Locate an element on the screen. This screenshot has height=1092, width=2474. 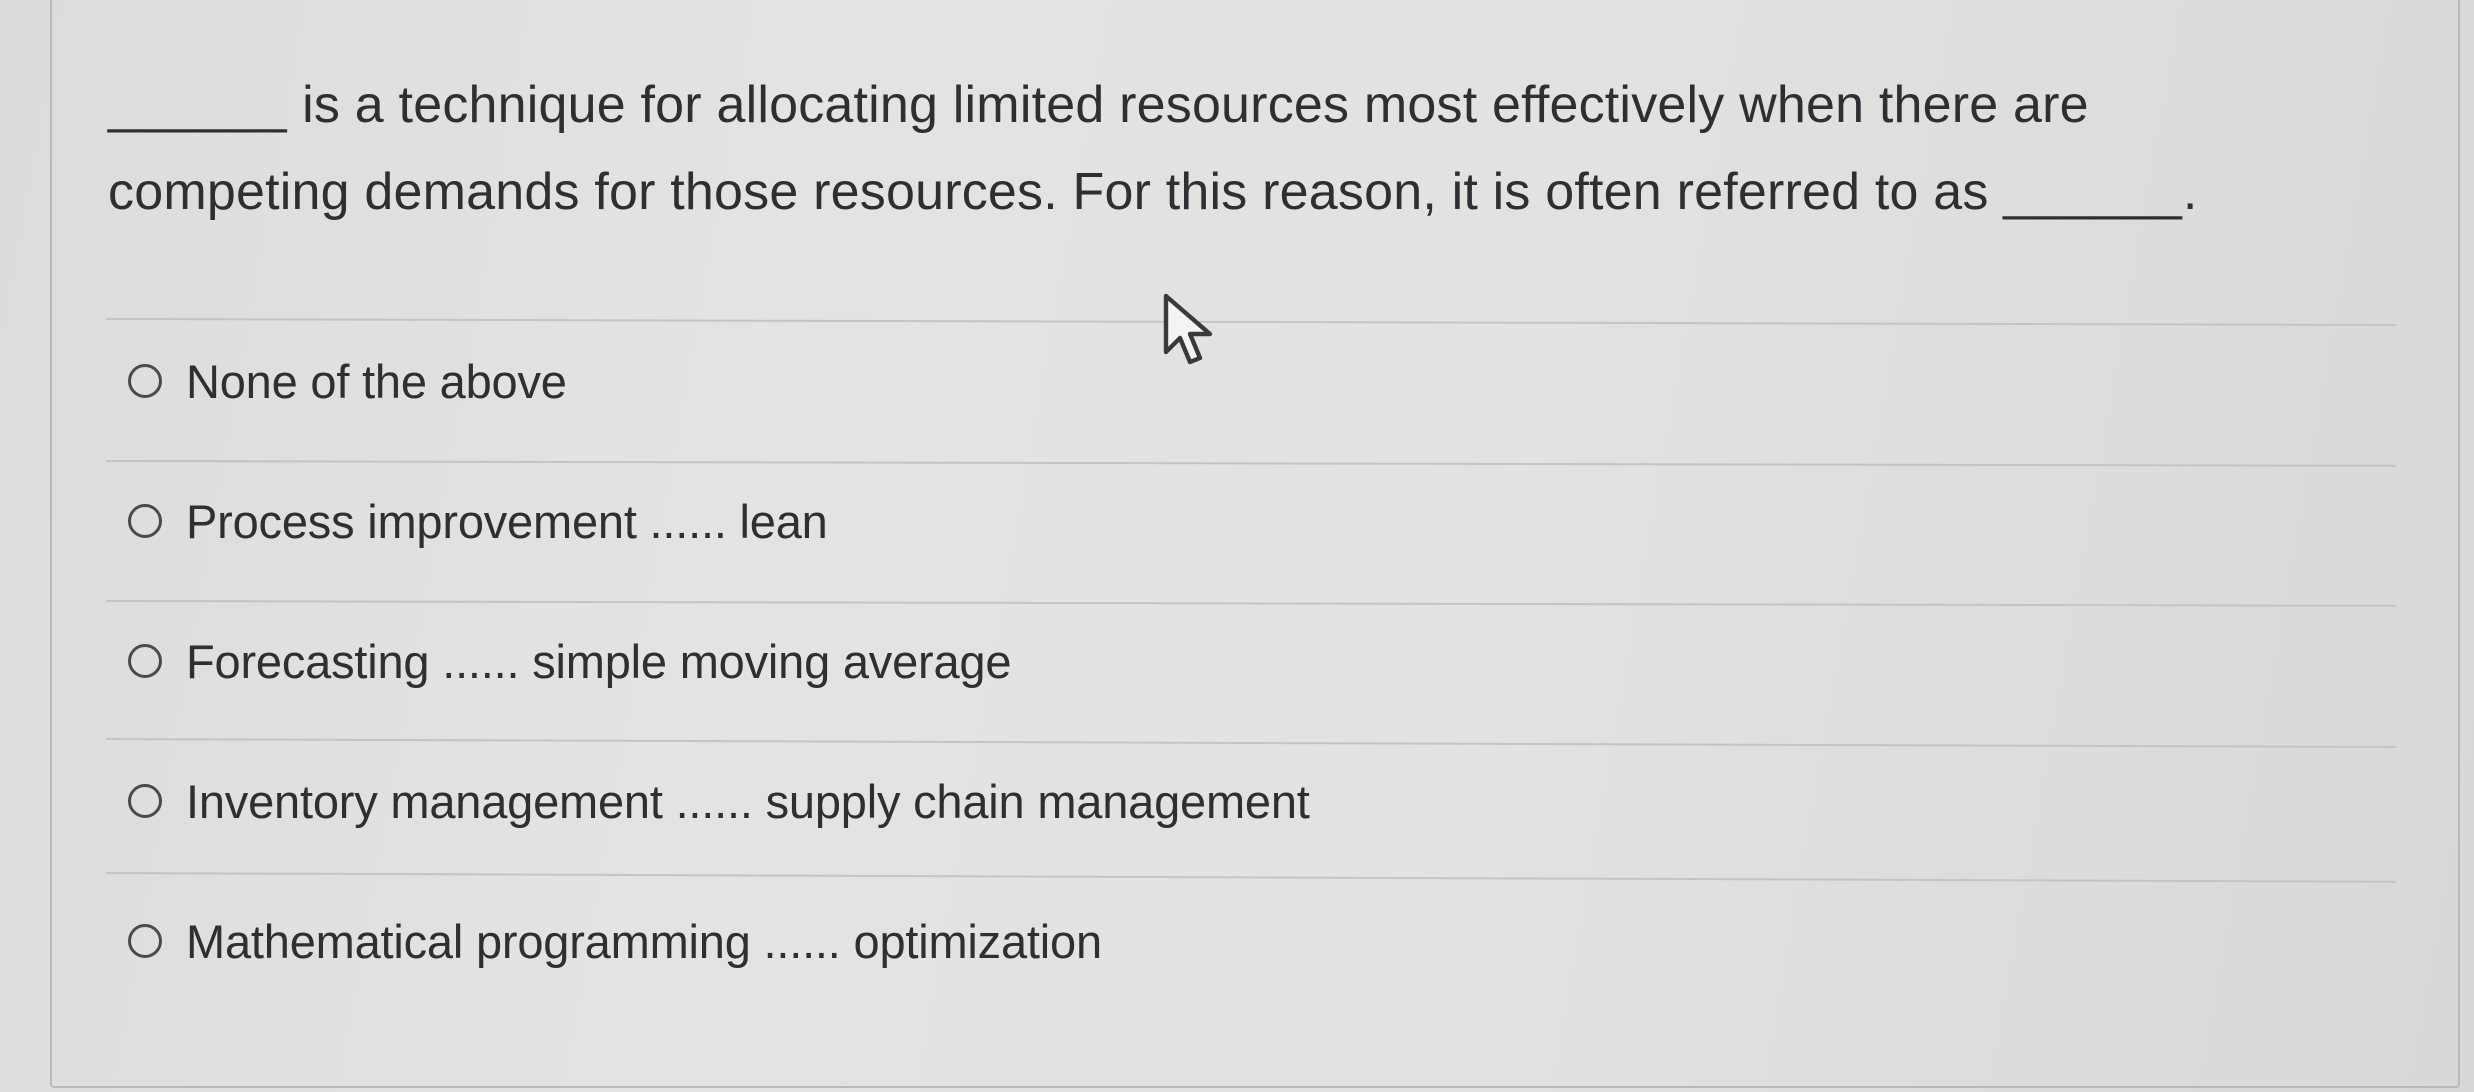
option-label: Forecasting ...... simple moving average is located at coordinates (599, 661).